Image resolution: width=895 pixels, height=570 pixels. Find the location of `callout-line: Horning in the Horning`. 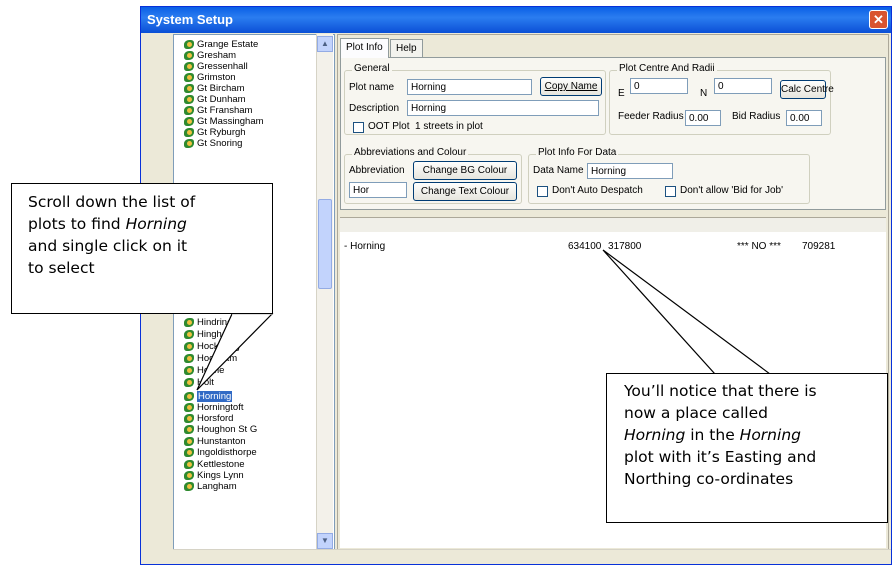

callout-line: Horning in the Horning is located at coordinates (755, 435).